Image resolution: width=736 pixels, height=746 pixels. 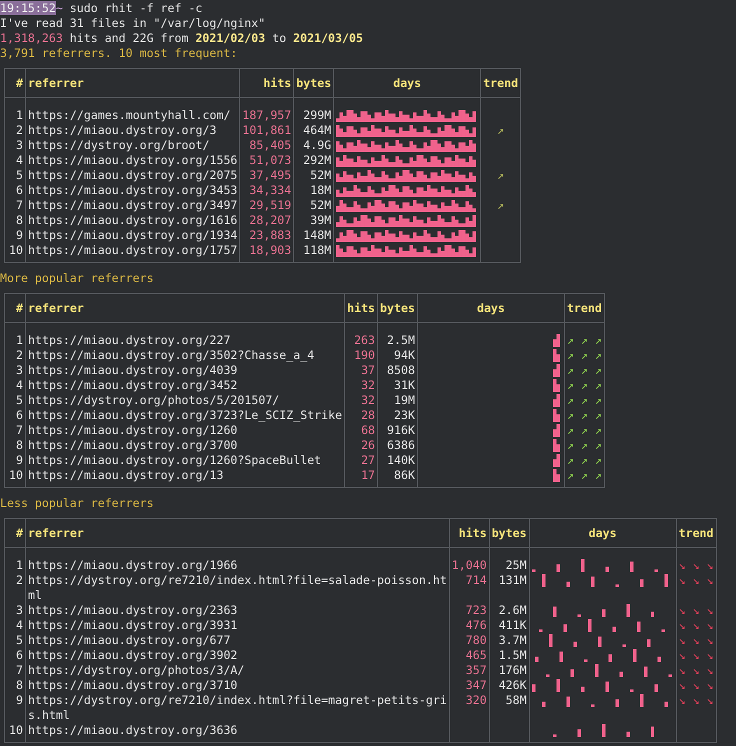 I want to click on referrer-cell: https://dystroy.org/broot/, so click(x=133, y=145).